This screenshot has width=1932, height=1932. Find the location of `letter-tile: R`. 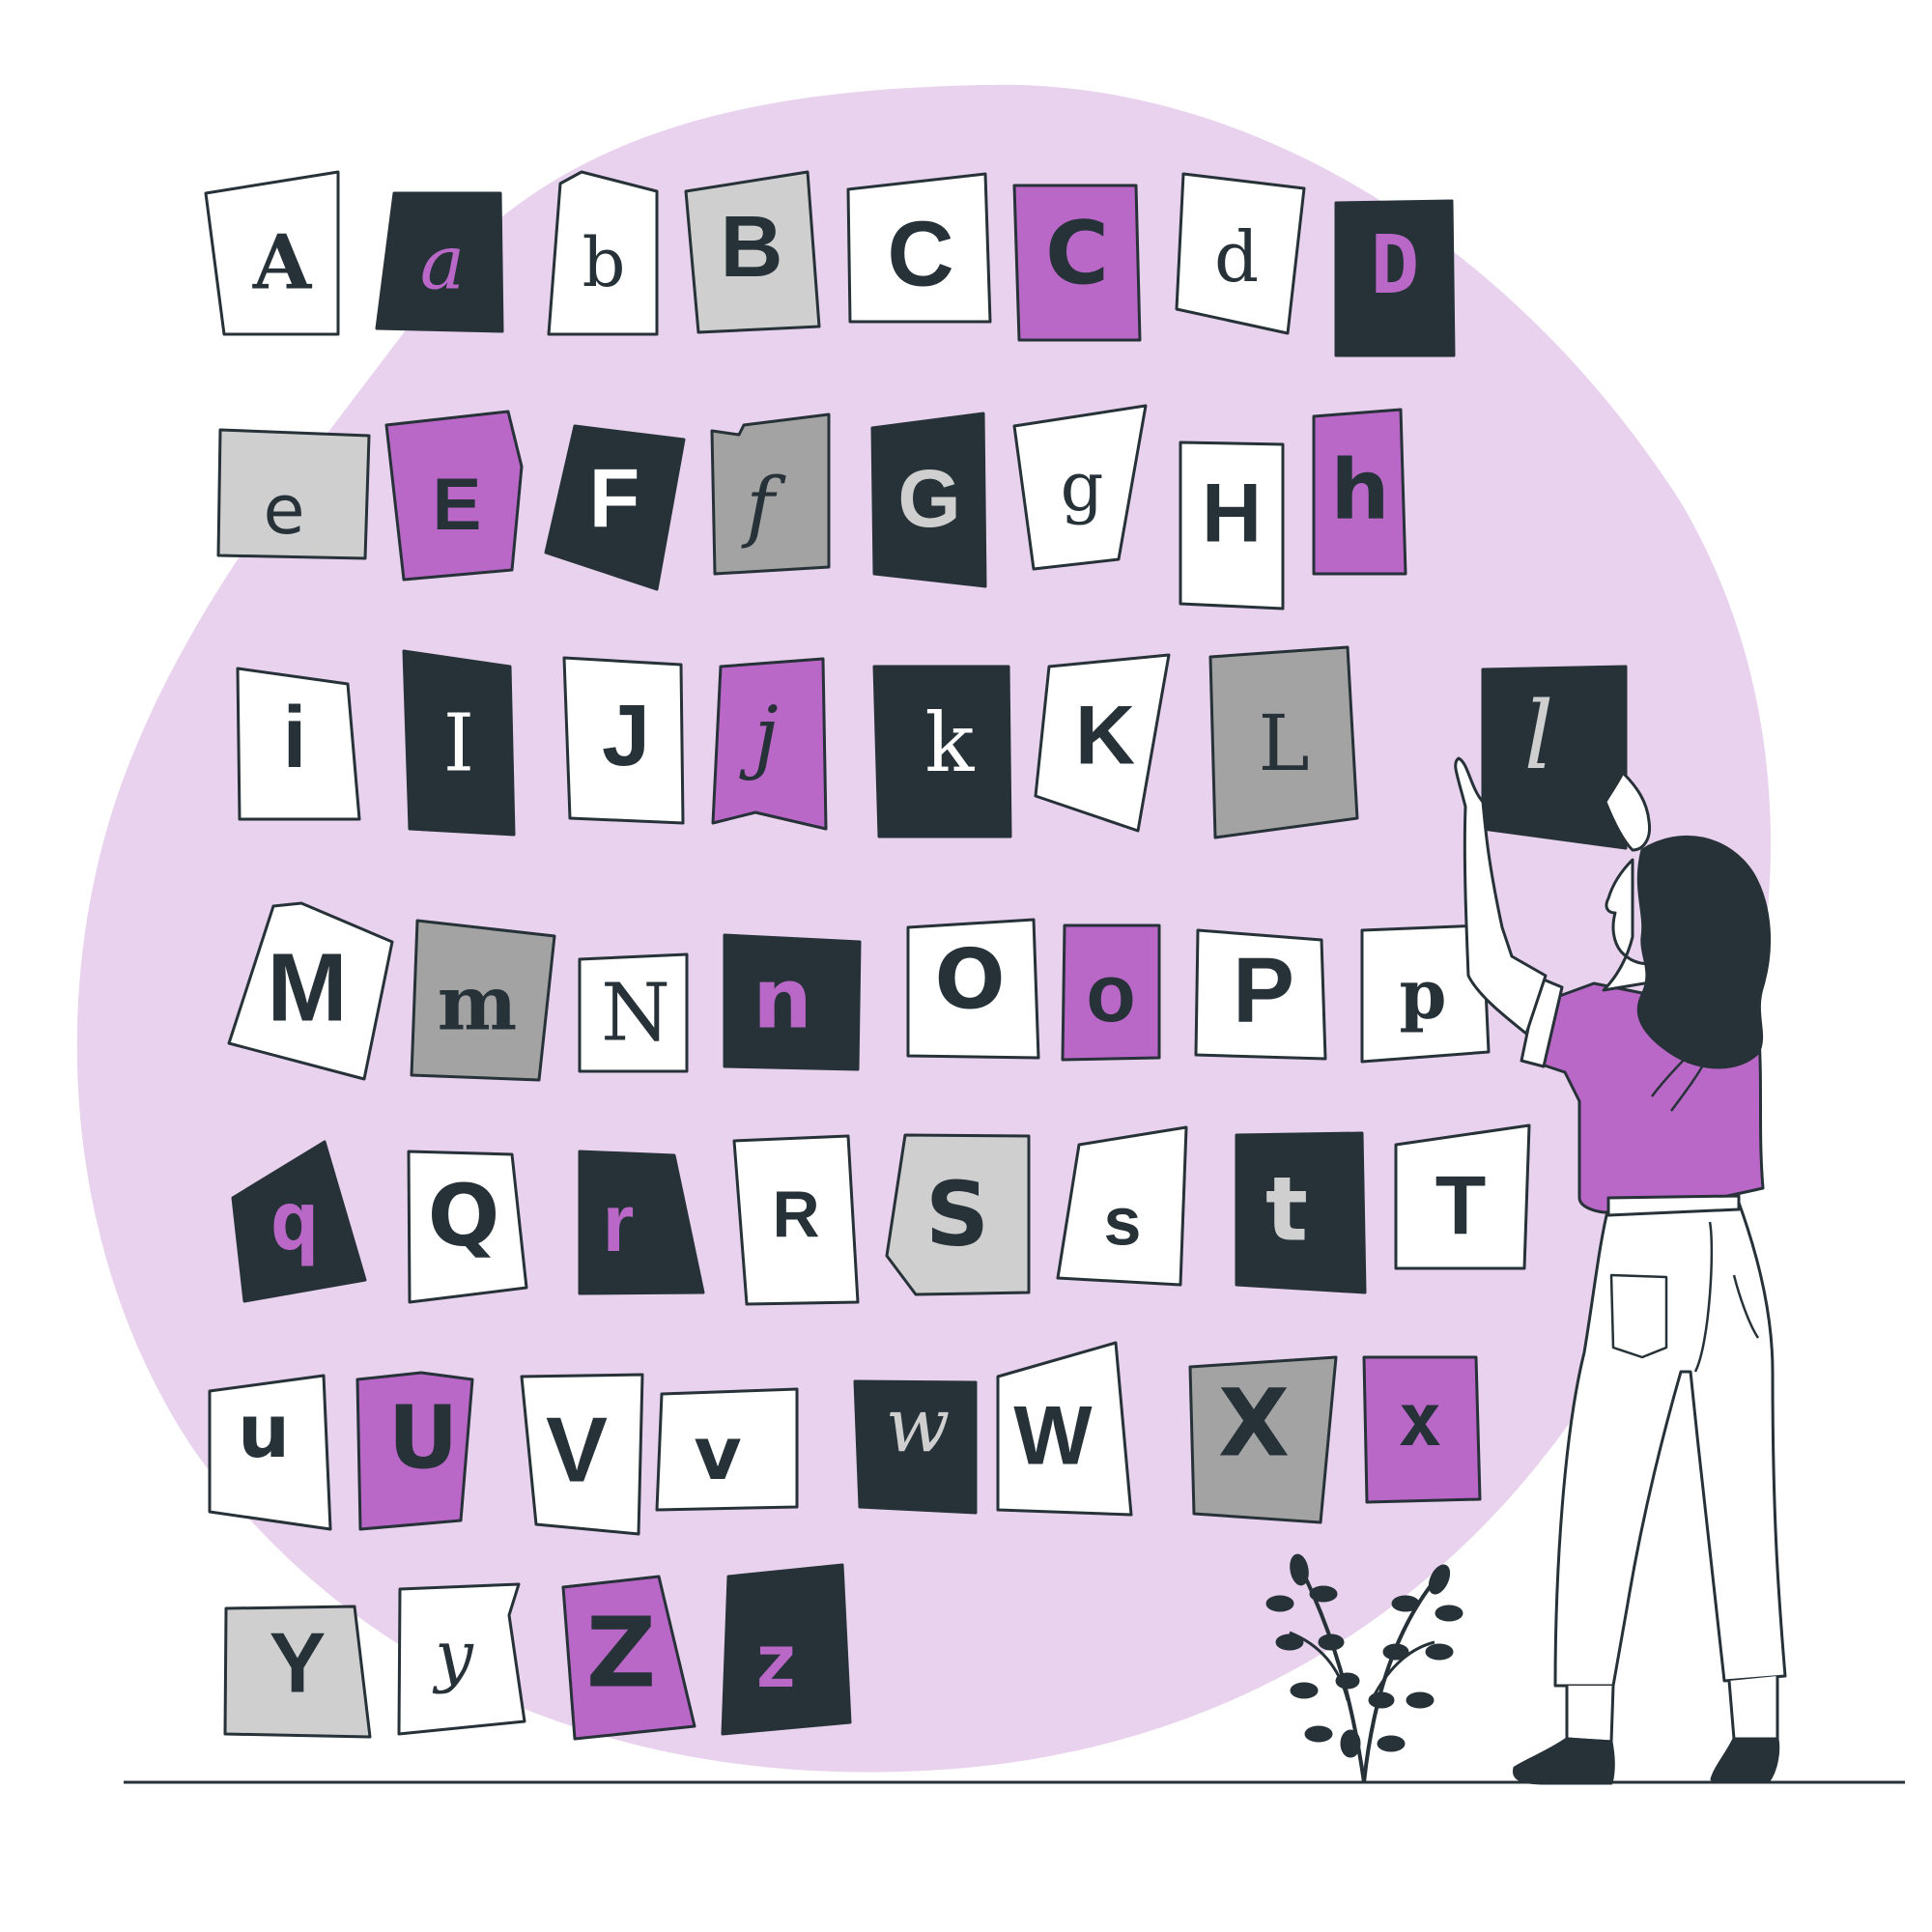

letter-tile: R is located at coordinates (796, 1220).